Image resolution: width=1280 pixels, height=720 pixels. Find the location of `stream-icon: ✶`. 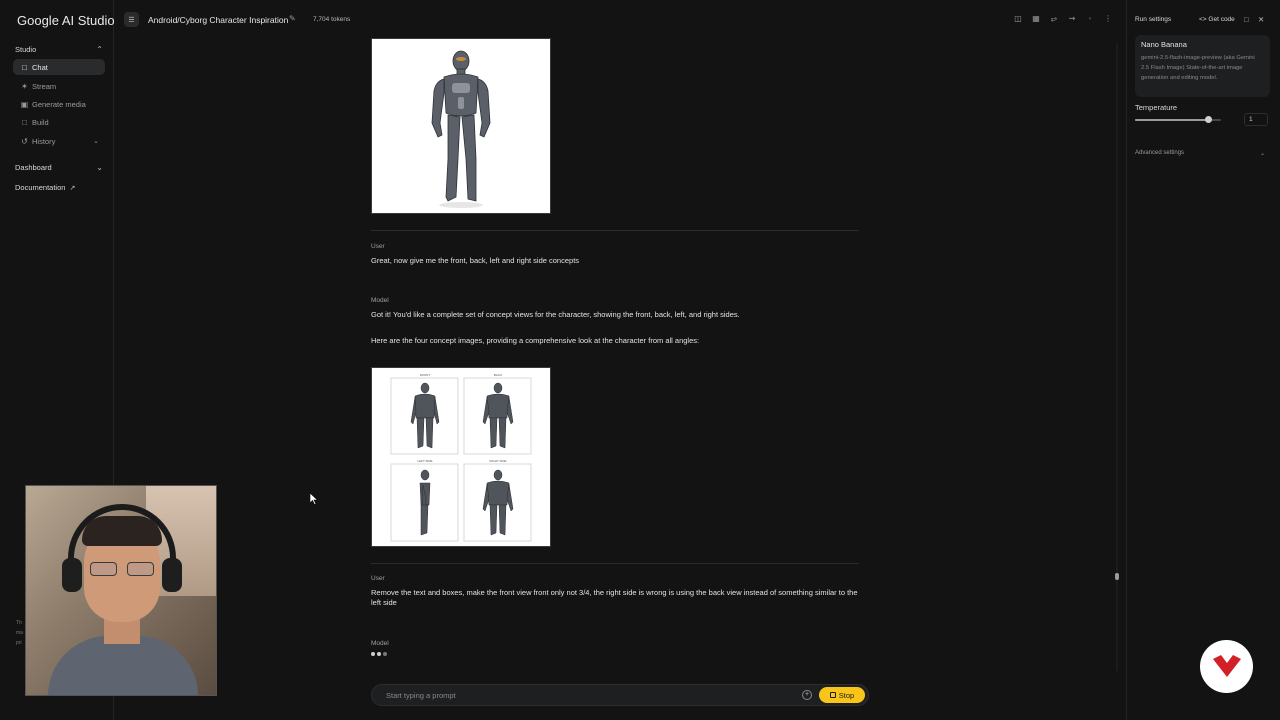

stream-icon: ✶ is located at coordinates (24, 86).